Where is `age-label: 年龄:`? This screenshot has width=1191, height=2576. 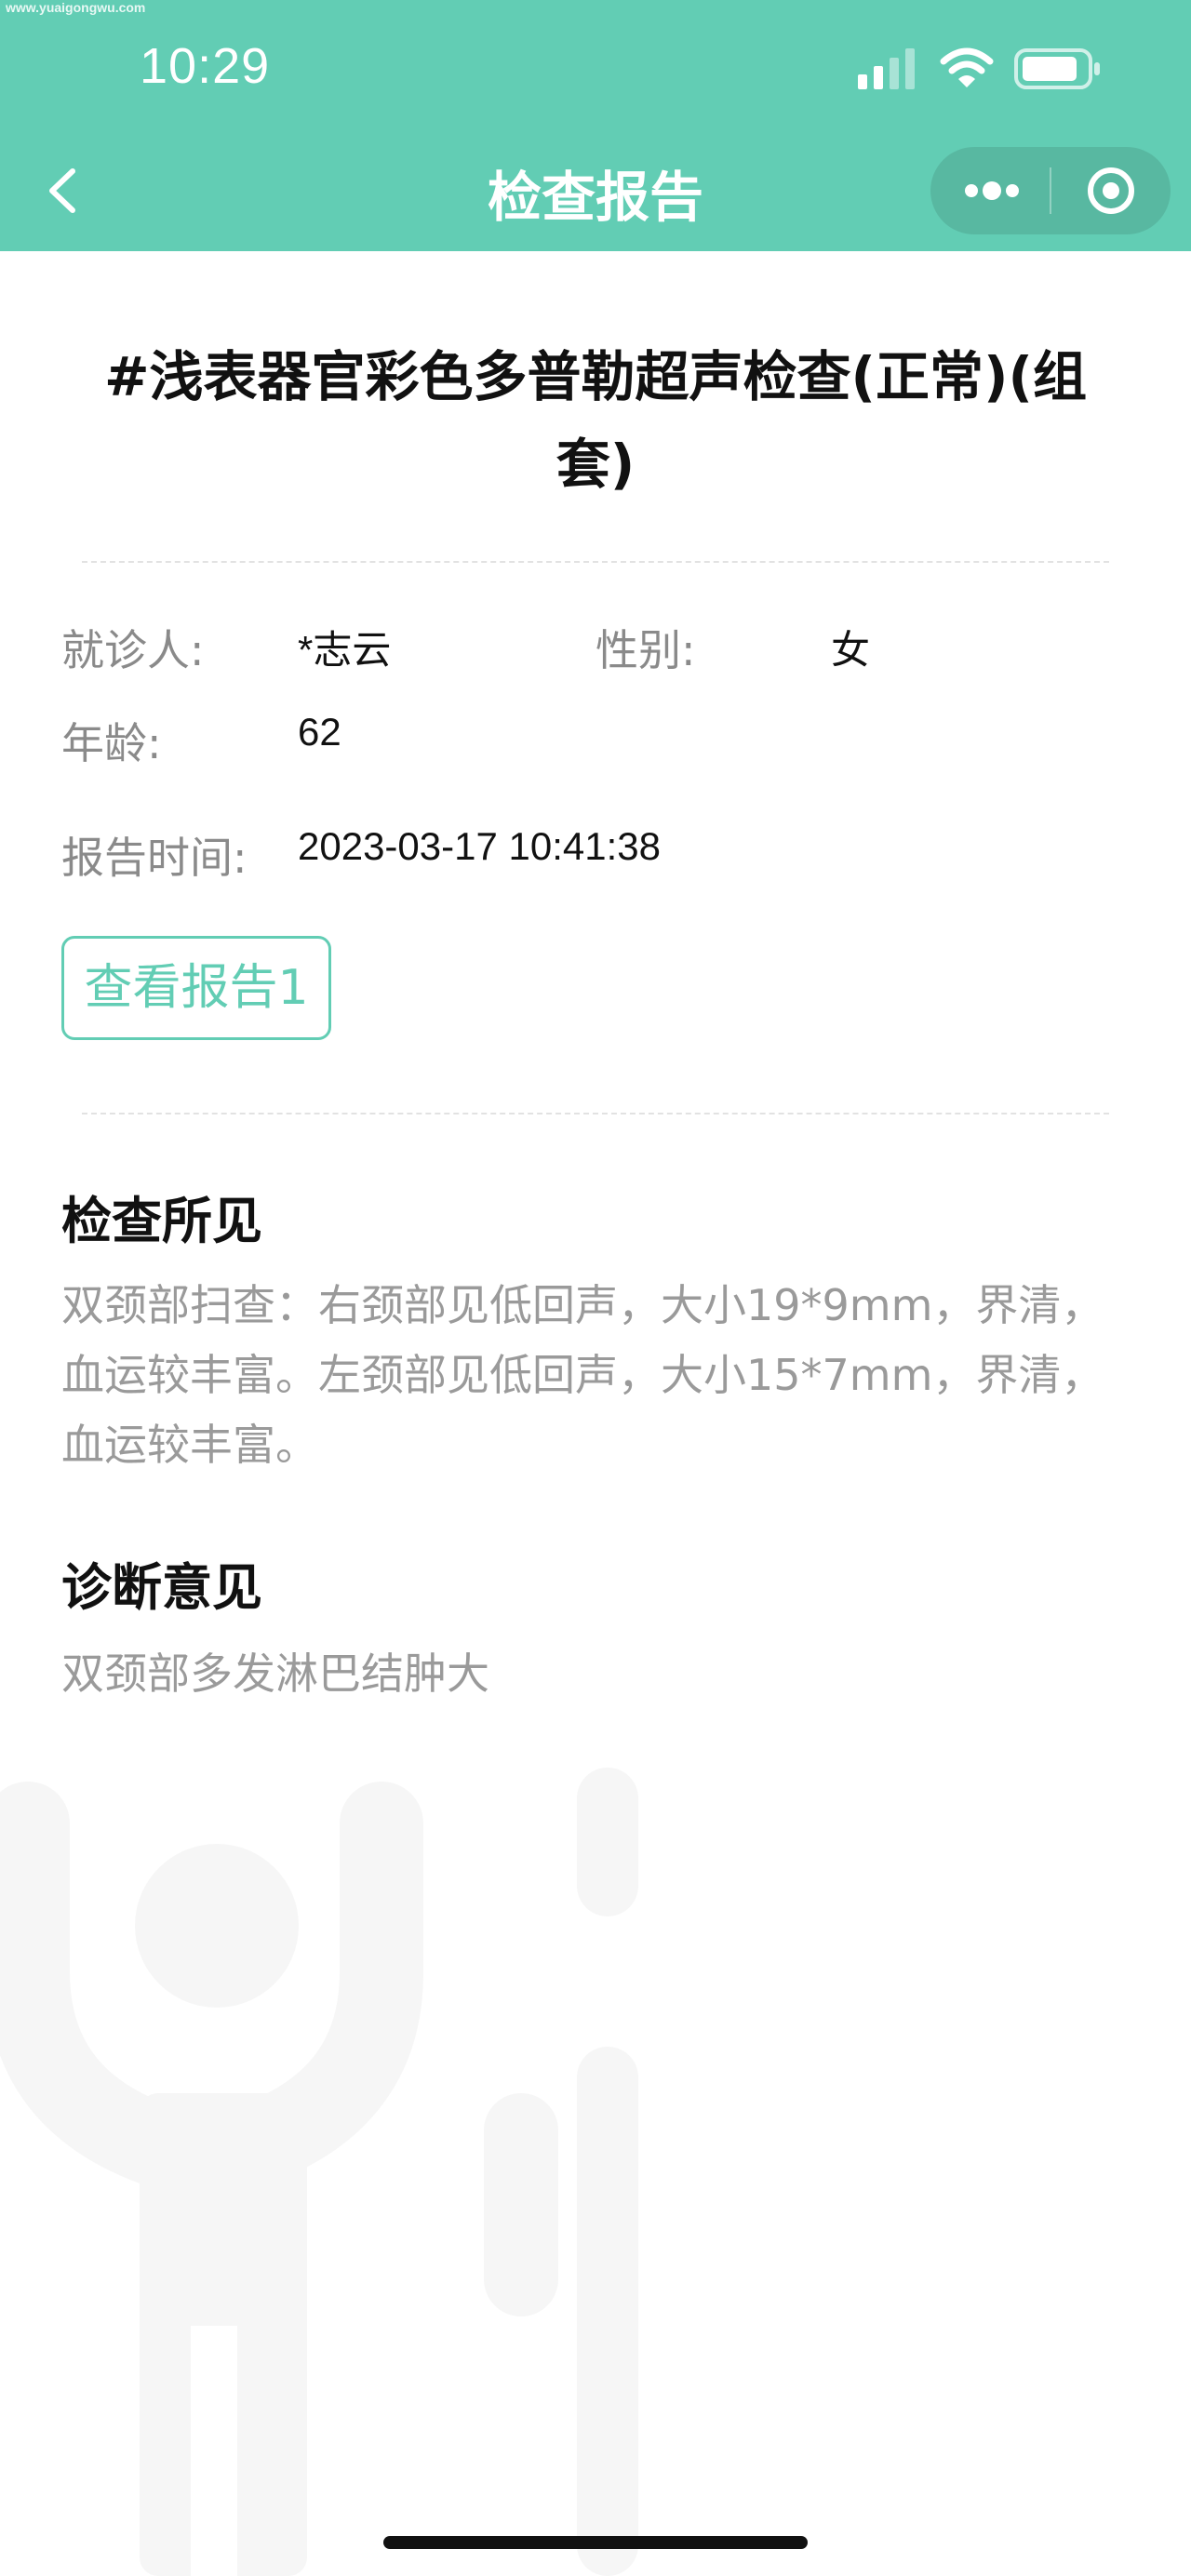 age-label: 年龄: is located at coordinates (111, 743).